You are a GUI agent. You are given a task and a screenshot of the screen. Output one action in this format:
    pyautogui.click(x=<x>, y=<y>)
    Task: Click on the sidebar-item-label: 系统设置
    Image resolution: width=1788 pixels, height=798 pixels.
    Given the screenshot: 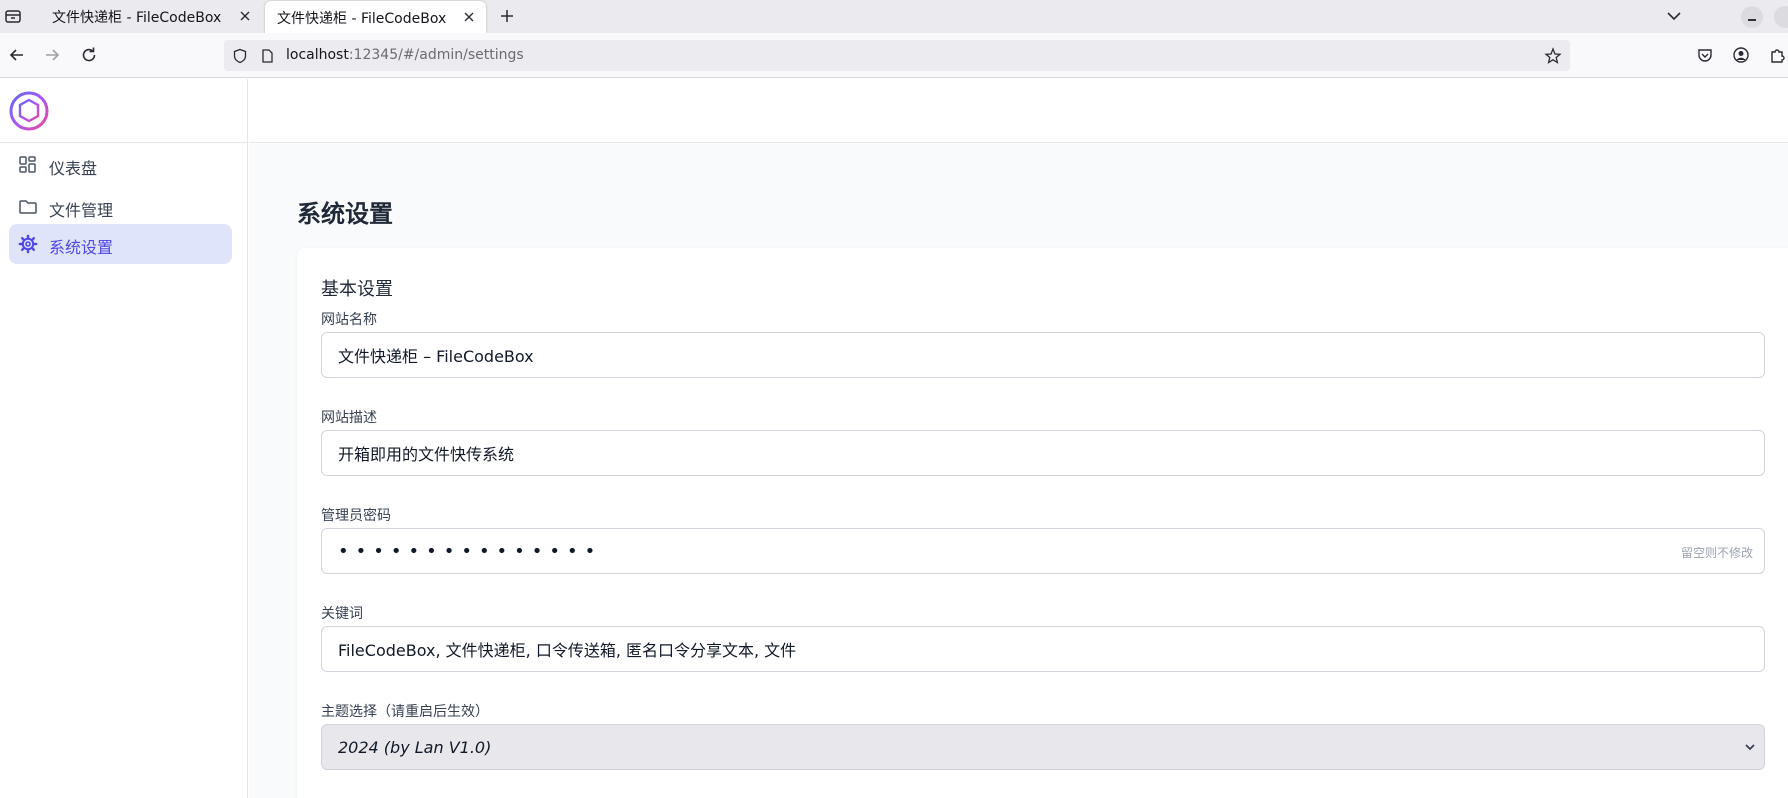 What is the action you would take?
    pyautogui.click(x=81, y=247)
    